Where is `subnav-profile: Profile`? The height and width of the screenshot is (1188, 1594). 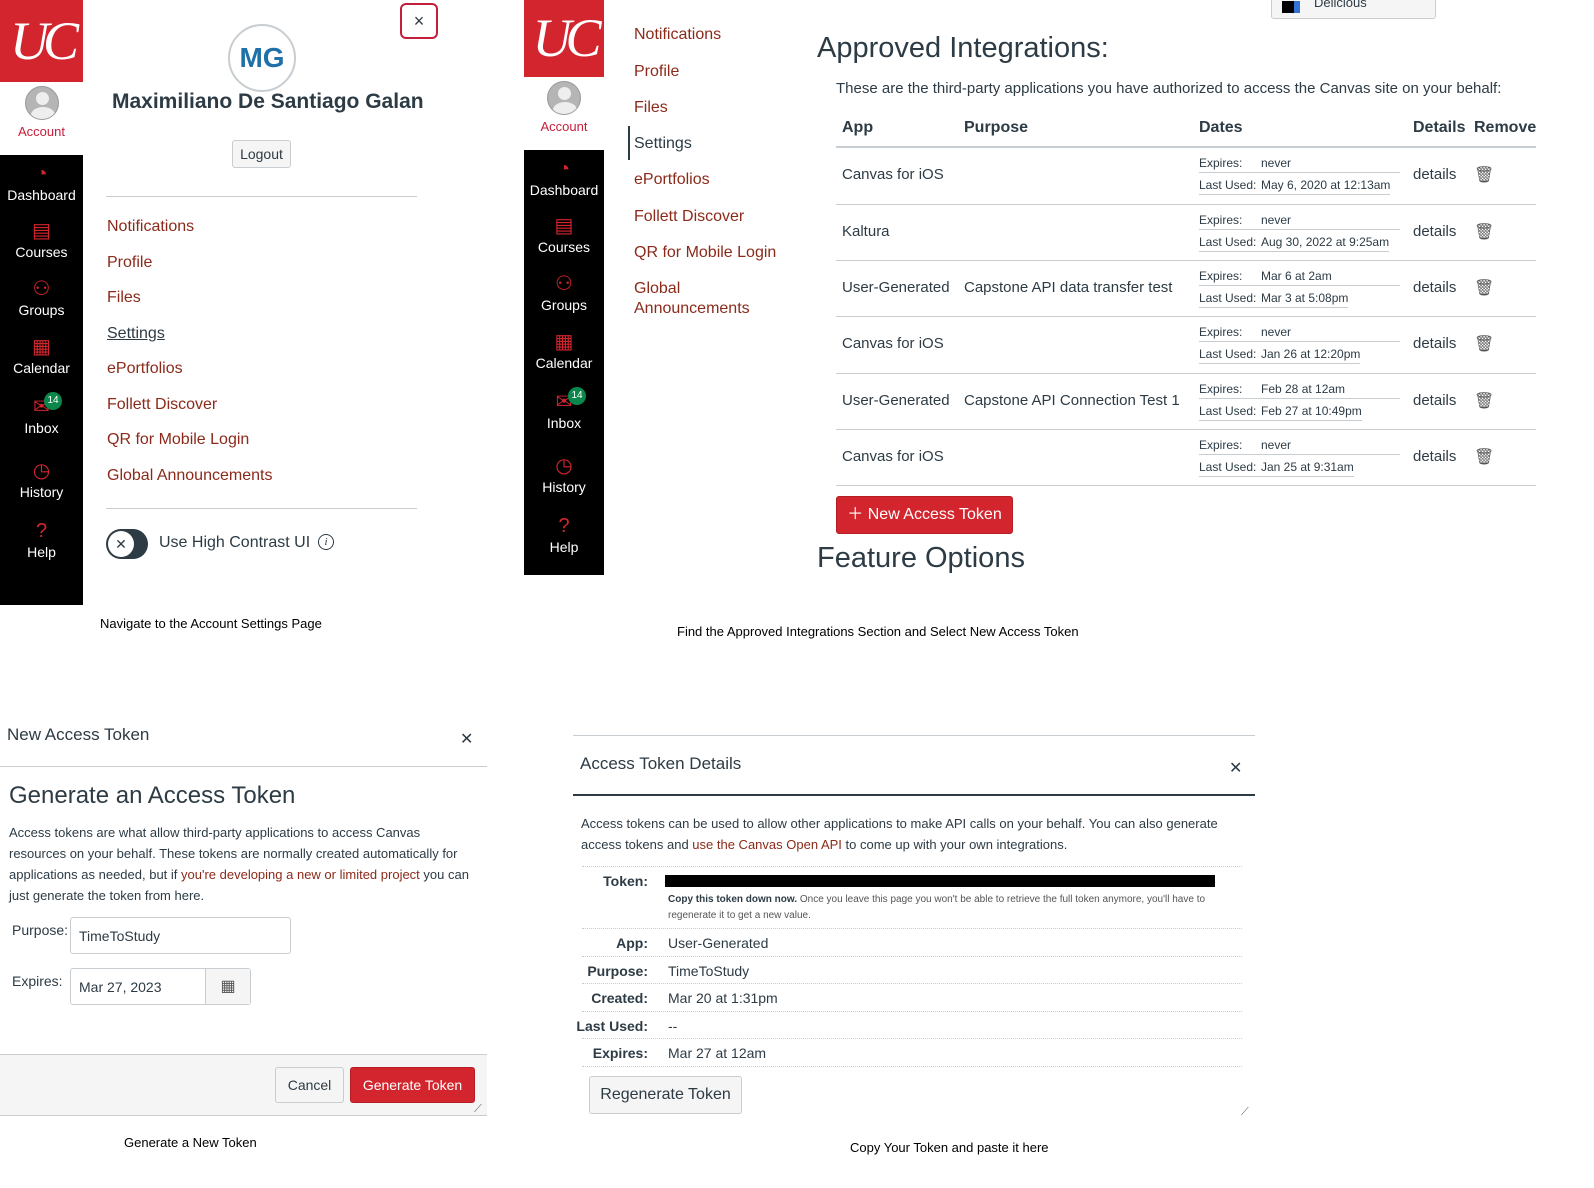
subnav-profile: Profile is located at coordinates (709, 72).